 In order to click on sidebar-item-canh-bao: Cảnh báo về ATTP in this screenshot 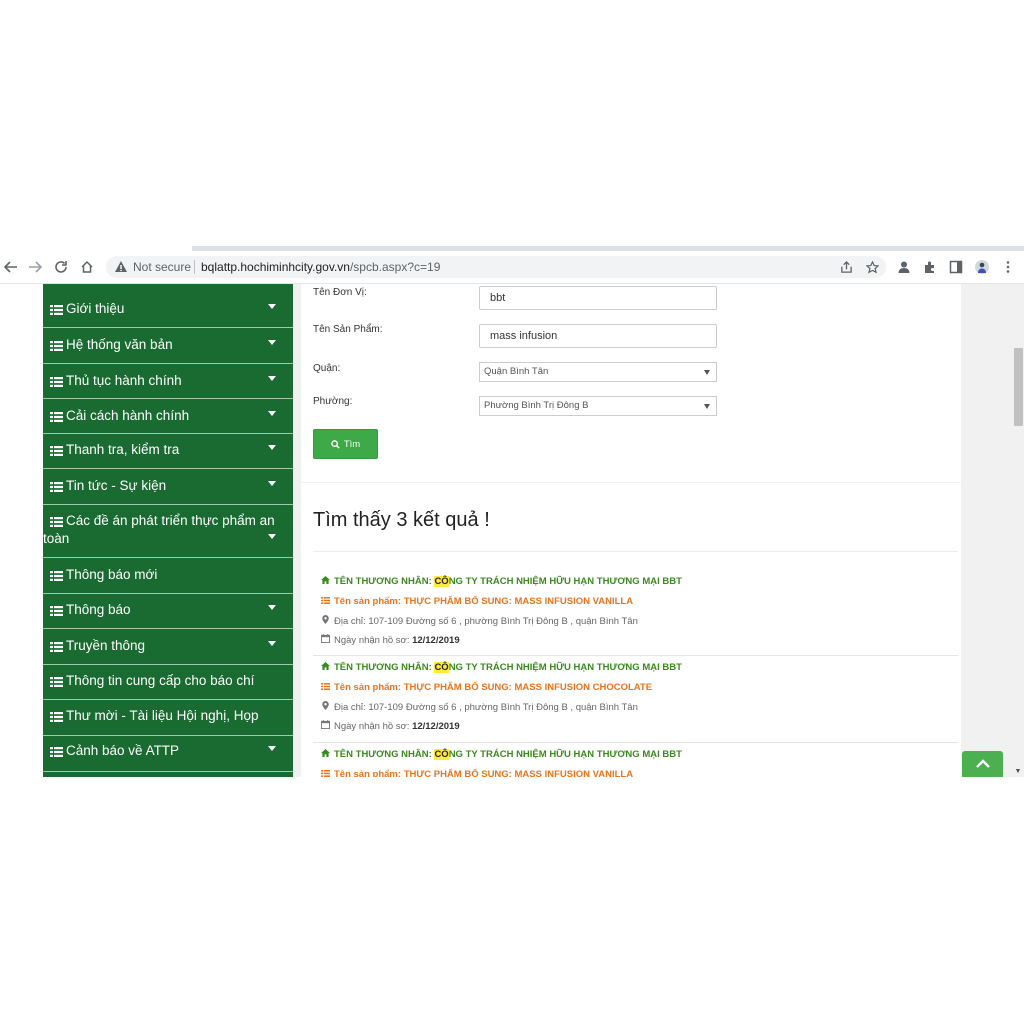, I will do `click(168, 754)`.